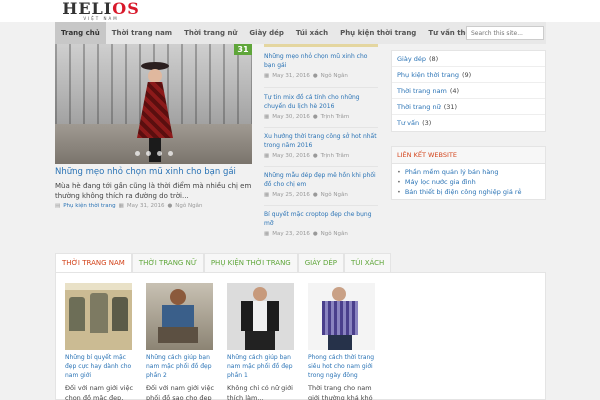 The width and height of the screenshot is (600, 400). I want to click on category-item-advice: Tư vấn (3), so click(468, 123).